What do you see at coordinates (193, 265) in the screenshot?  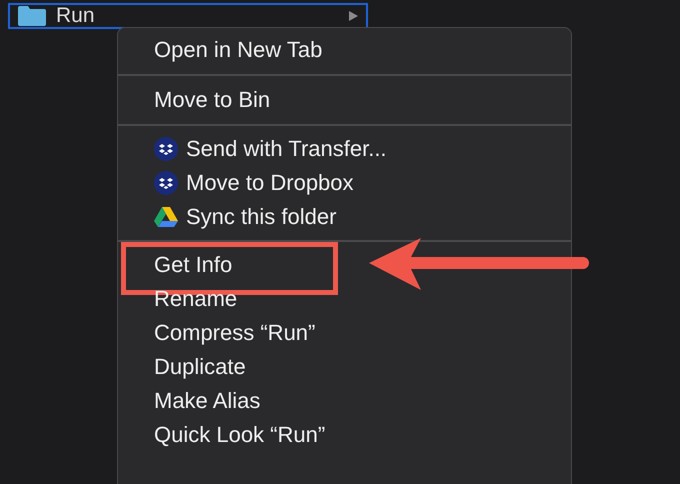 I see `menu-item: Get Info` at bounding box center [193, 265].